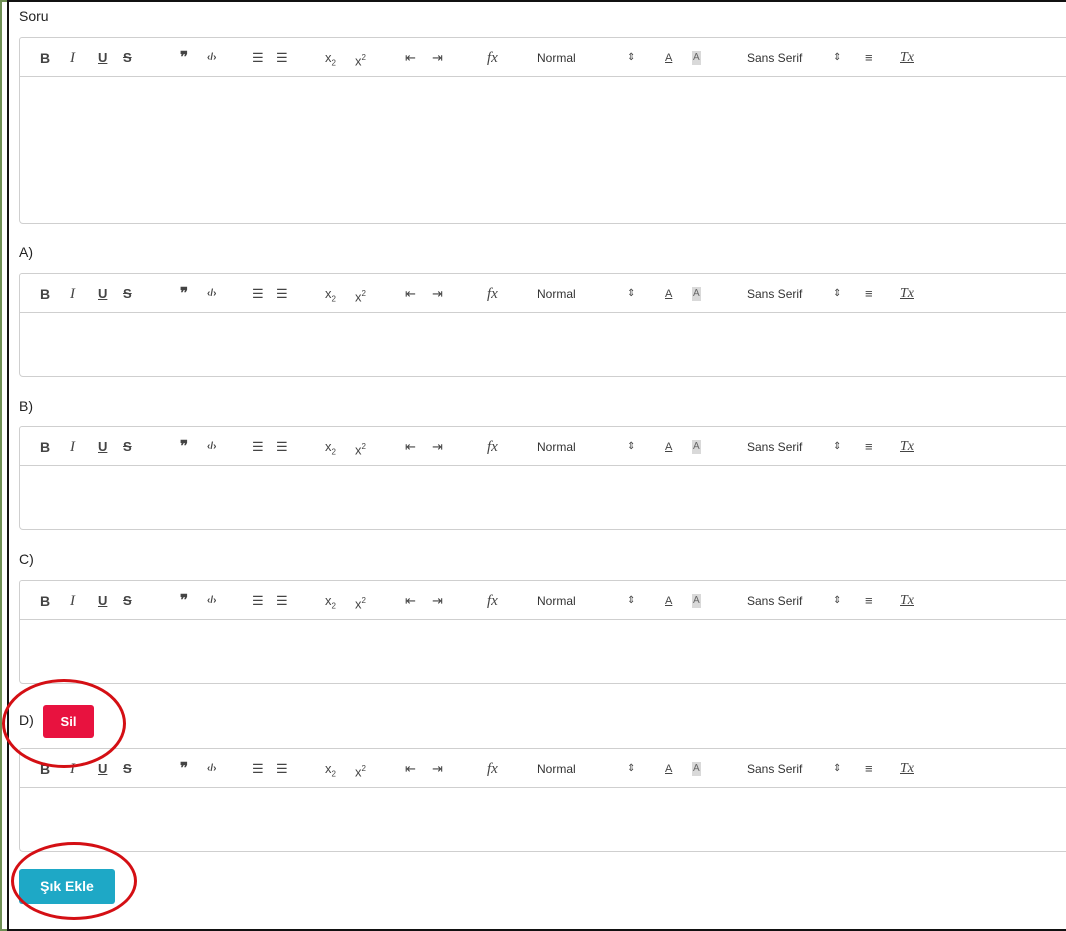  Describe the element at coordinates (542, 652) in the screenshot. I see `option-c-editor` at that location.